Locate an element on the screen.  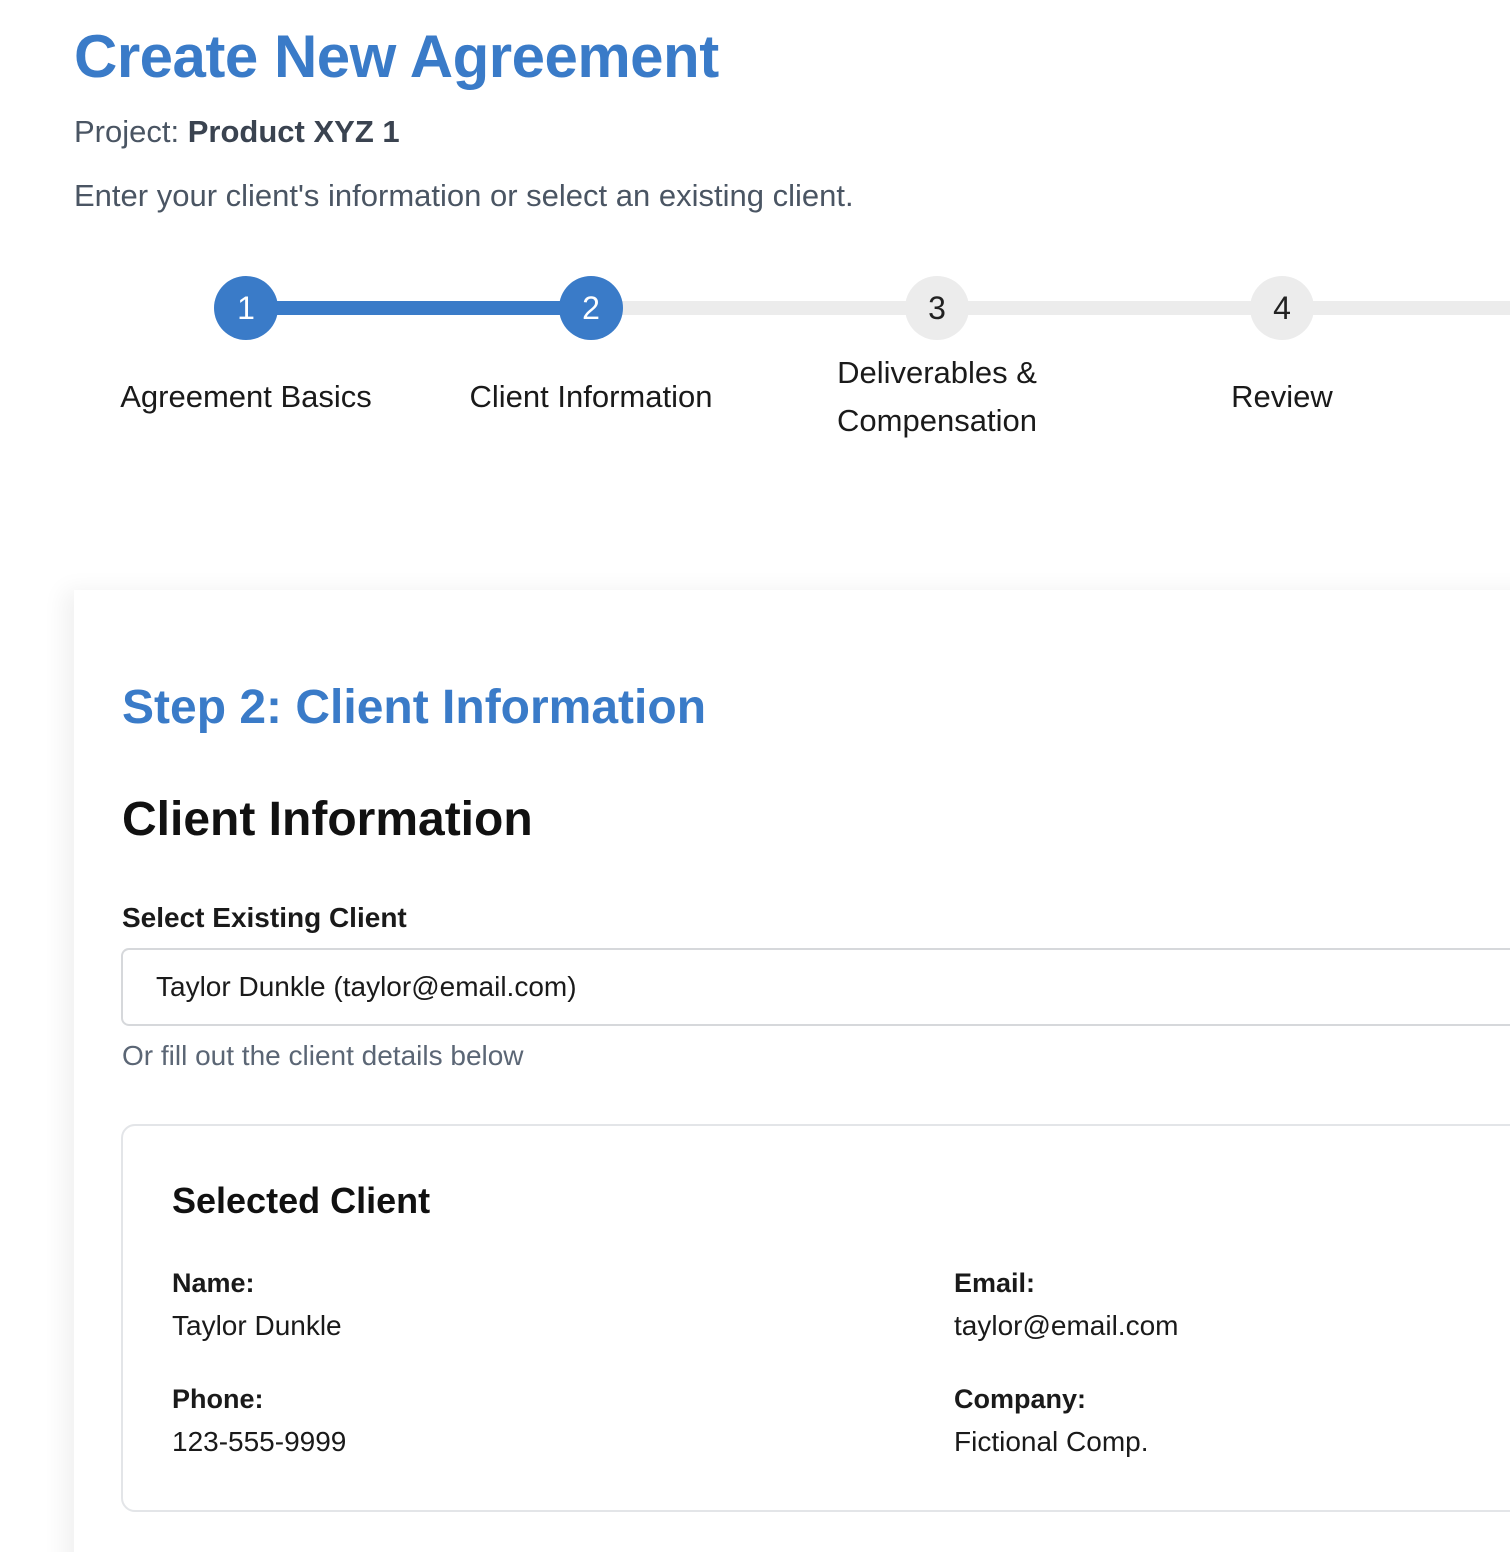
email-label: Email: is located at coordinates (995, 1283).